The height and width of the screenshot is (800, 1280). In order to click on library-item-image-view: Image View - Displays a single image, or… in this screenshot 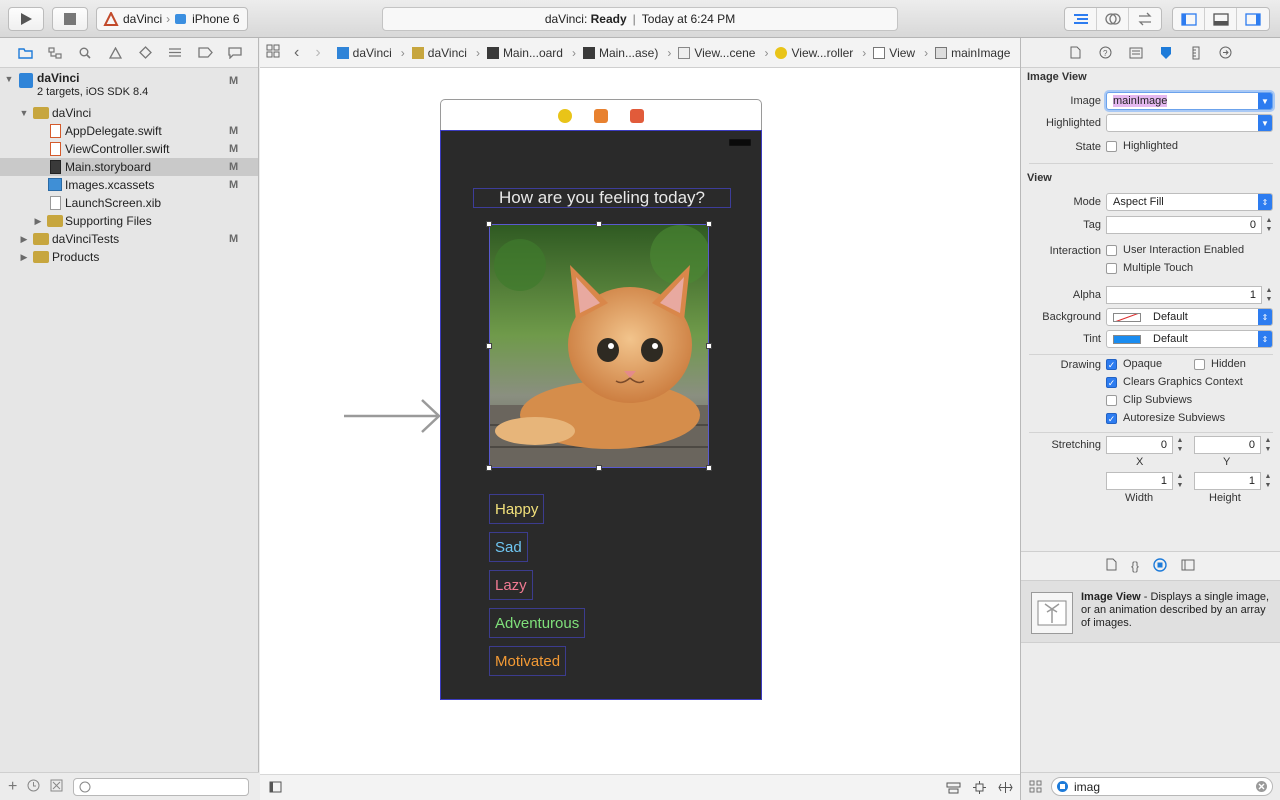, I will do `click(1150, 612)`.